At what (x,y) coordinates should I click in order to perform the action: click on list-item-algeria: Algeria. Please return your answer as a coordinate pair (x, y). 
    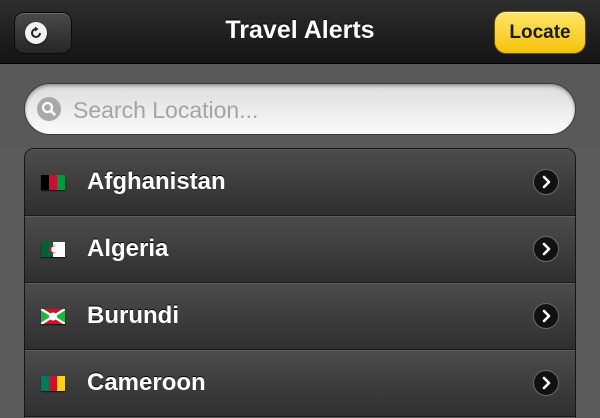
    Looking at the image, I should click on (300, 249).